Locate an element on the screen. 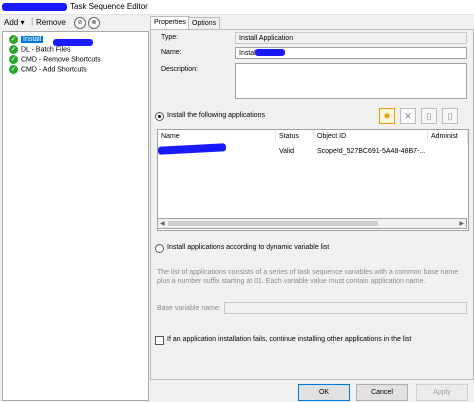 This screenshot has width=474, height=402. redacted-title-prefix is located at coordinates (34, 7).